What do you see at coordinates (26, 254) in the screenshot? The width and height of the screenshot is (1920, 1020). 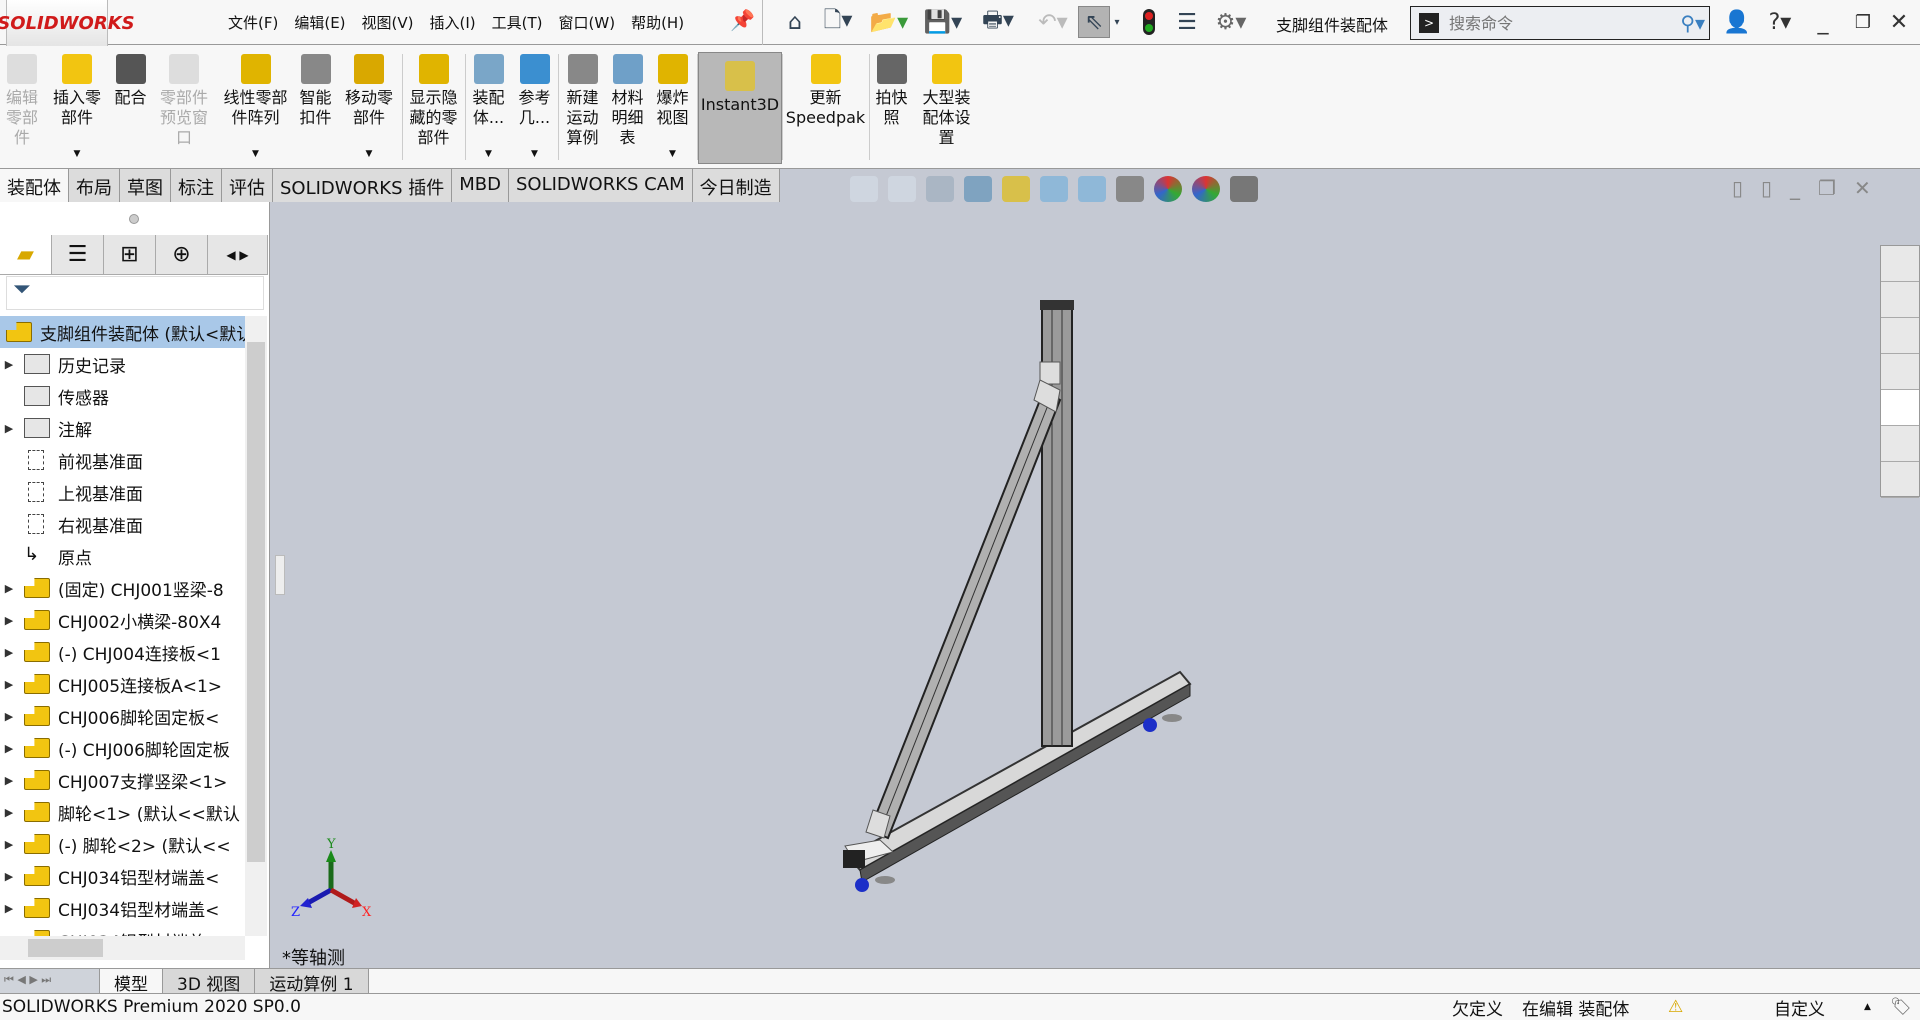 I see `feature-manager-tab-icon: ▰` at bounding box center [26, 254].